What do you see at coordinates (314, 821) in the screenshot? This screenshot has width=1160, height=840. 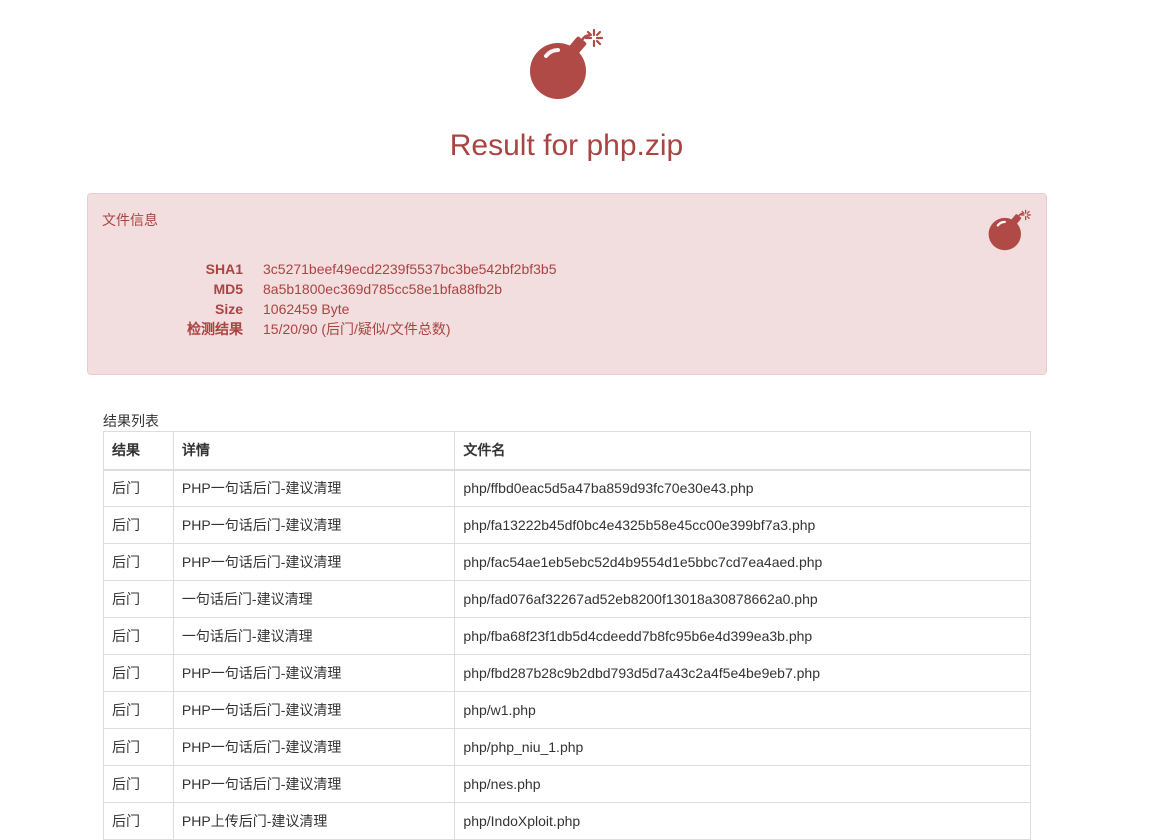 I see `cell-detail: PHP上传后门-建议清理` at bounding box center [314, 821].